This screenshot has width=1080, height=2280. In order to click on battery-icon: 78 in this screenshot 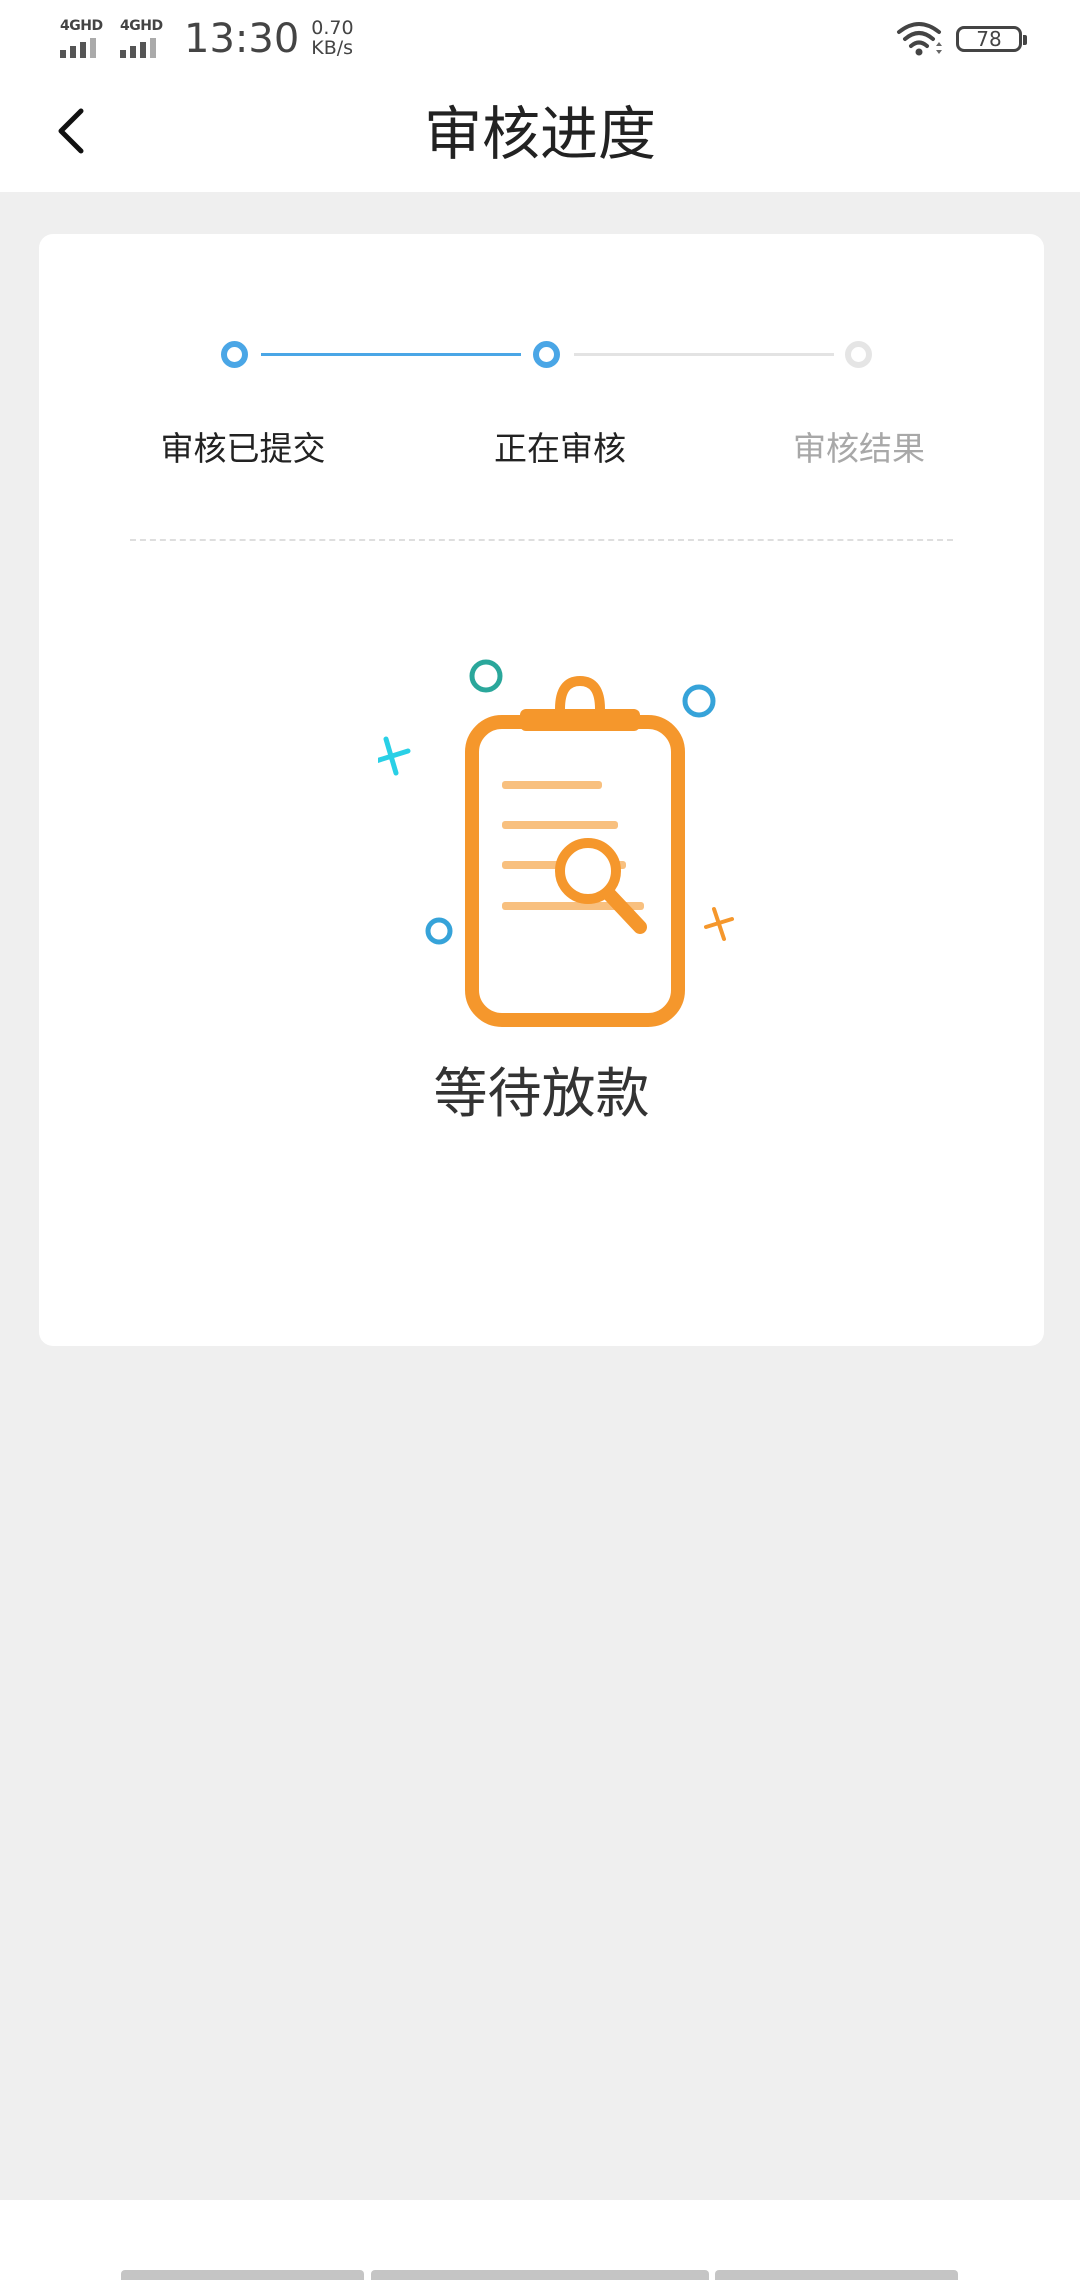, I will do `click(991, 39)`.